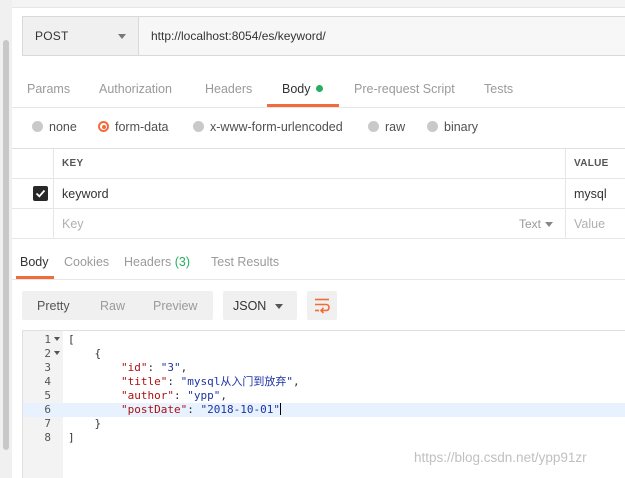 The image size is (625, 478). I want to click on status-dot-icon, so click(319, 88).